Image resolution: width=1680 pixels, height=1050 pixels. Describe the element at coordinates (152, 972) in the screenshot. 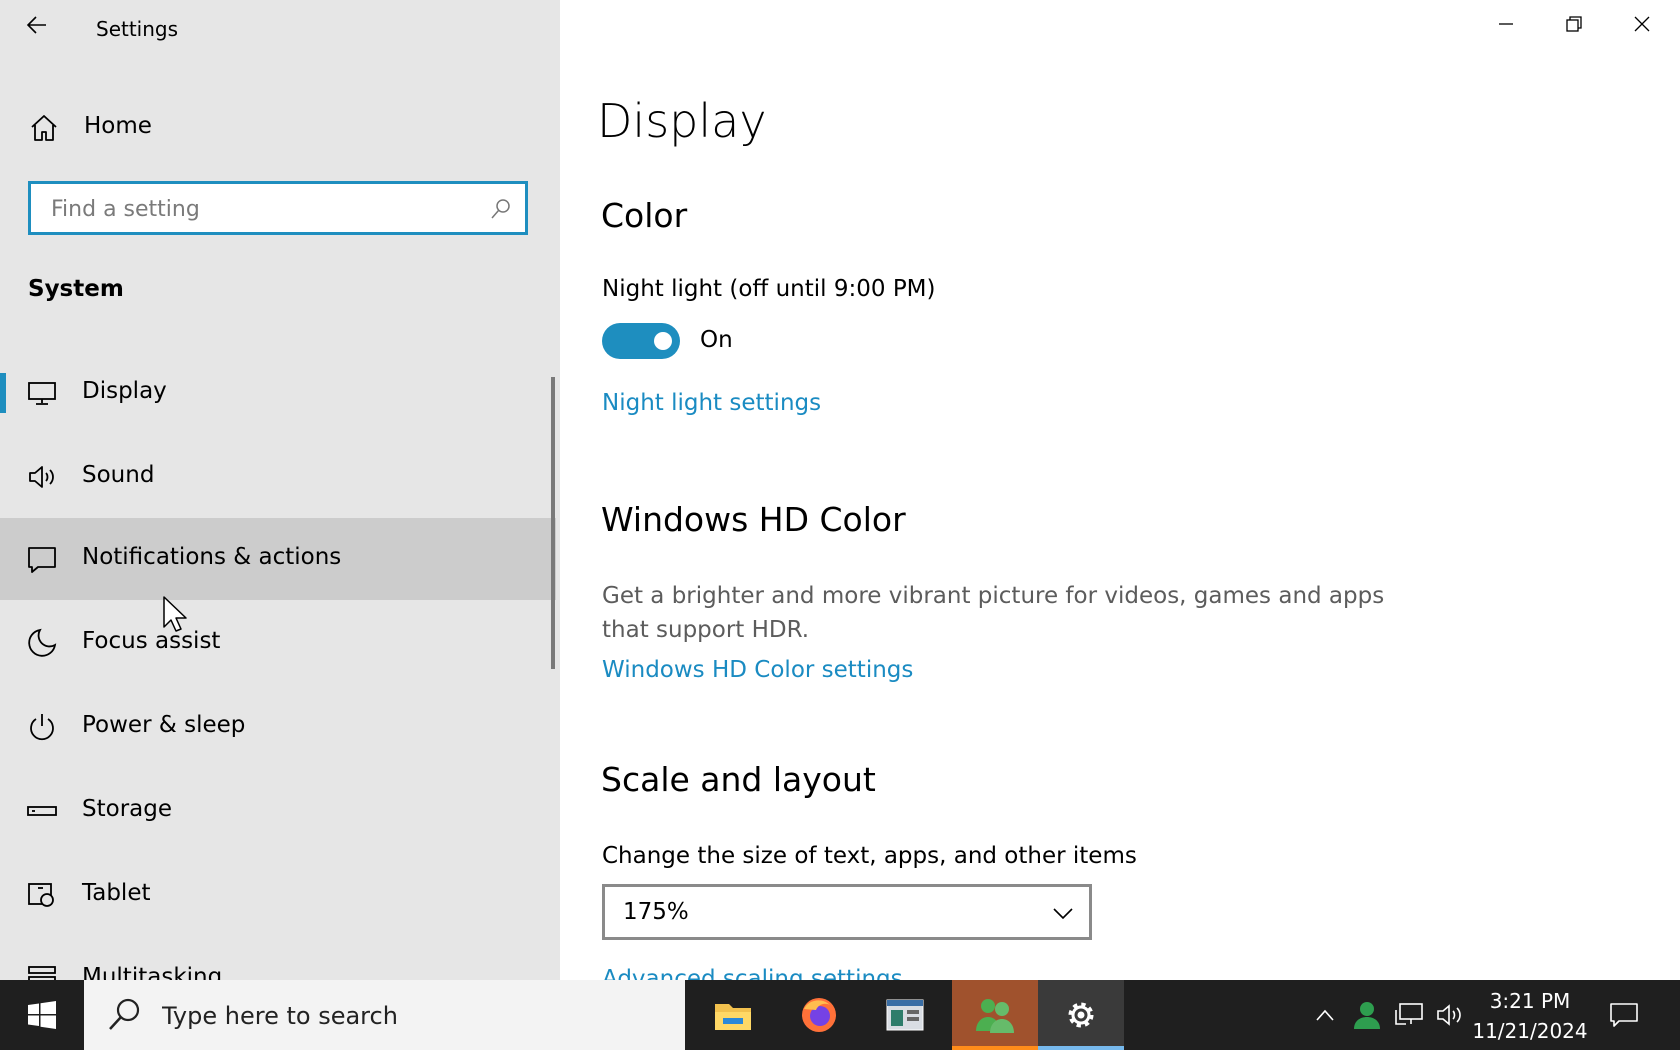

I see `sidebar-item-label: Multitasking` at that location.